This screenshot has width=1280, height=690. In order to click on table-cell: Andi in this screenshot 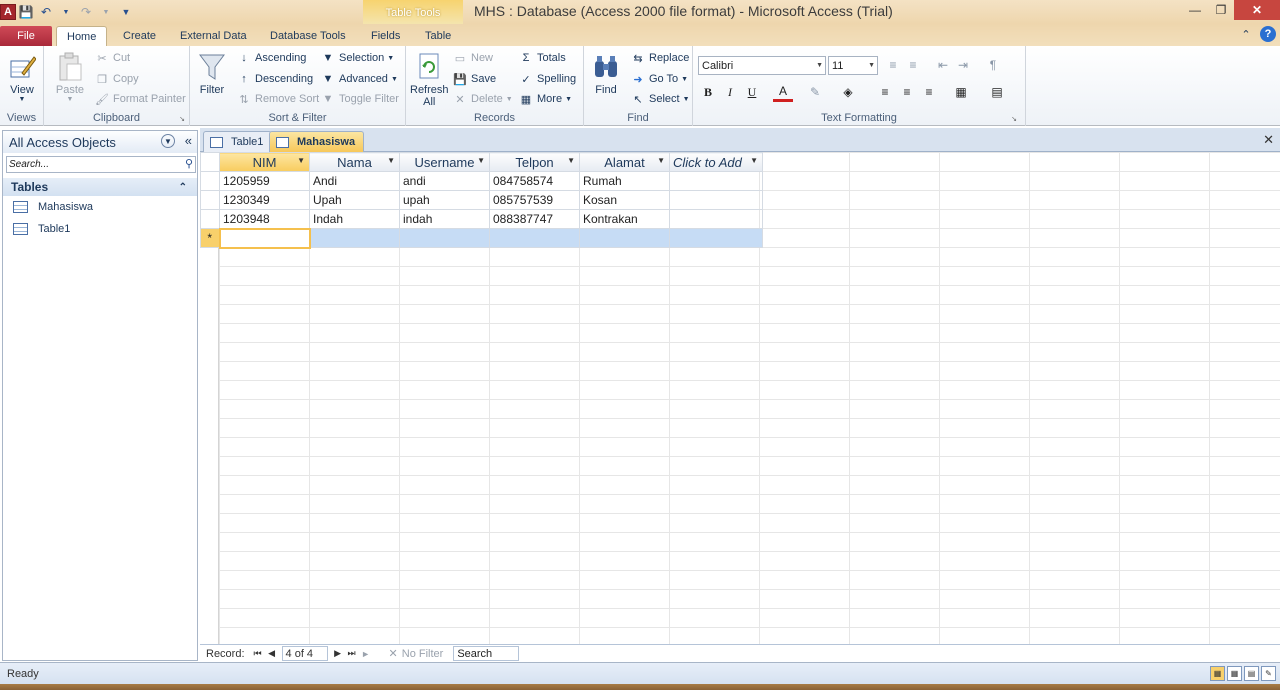, I will do `click(354, 181)`.